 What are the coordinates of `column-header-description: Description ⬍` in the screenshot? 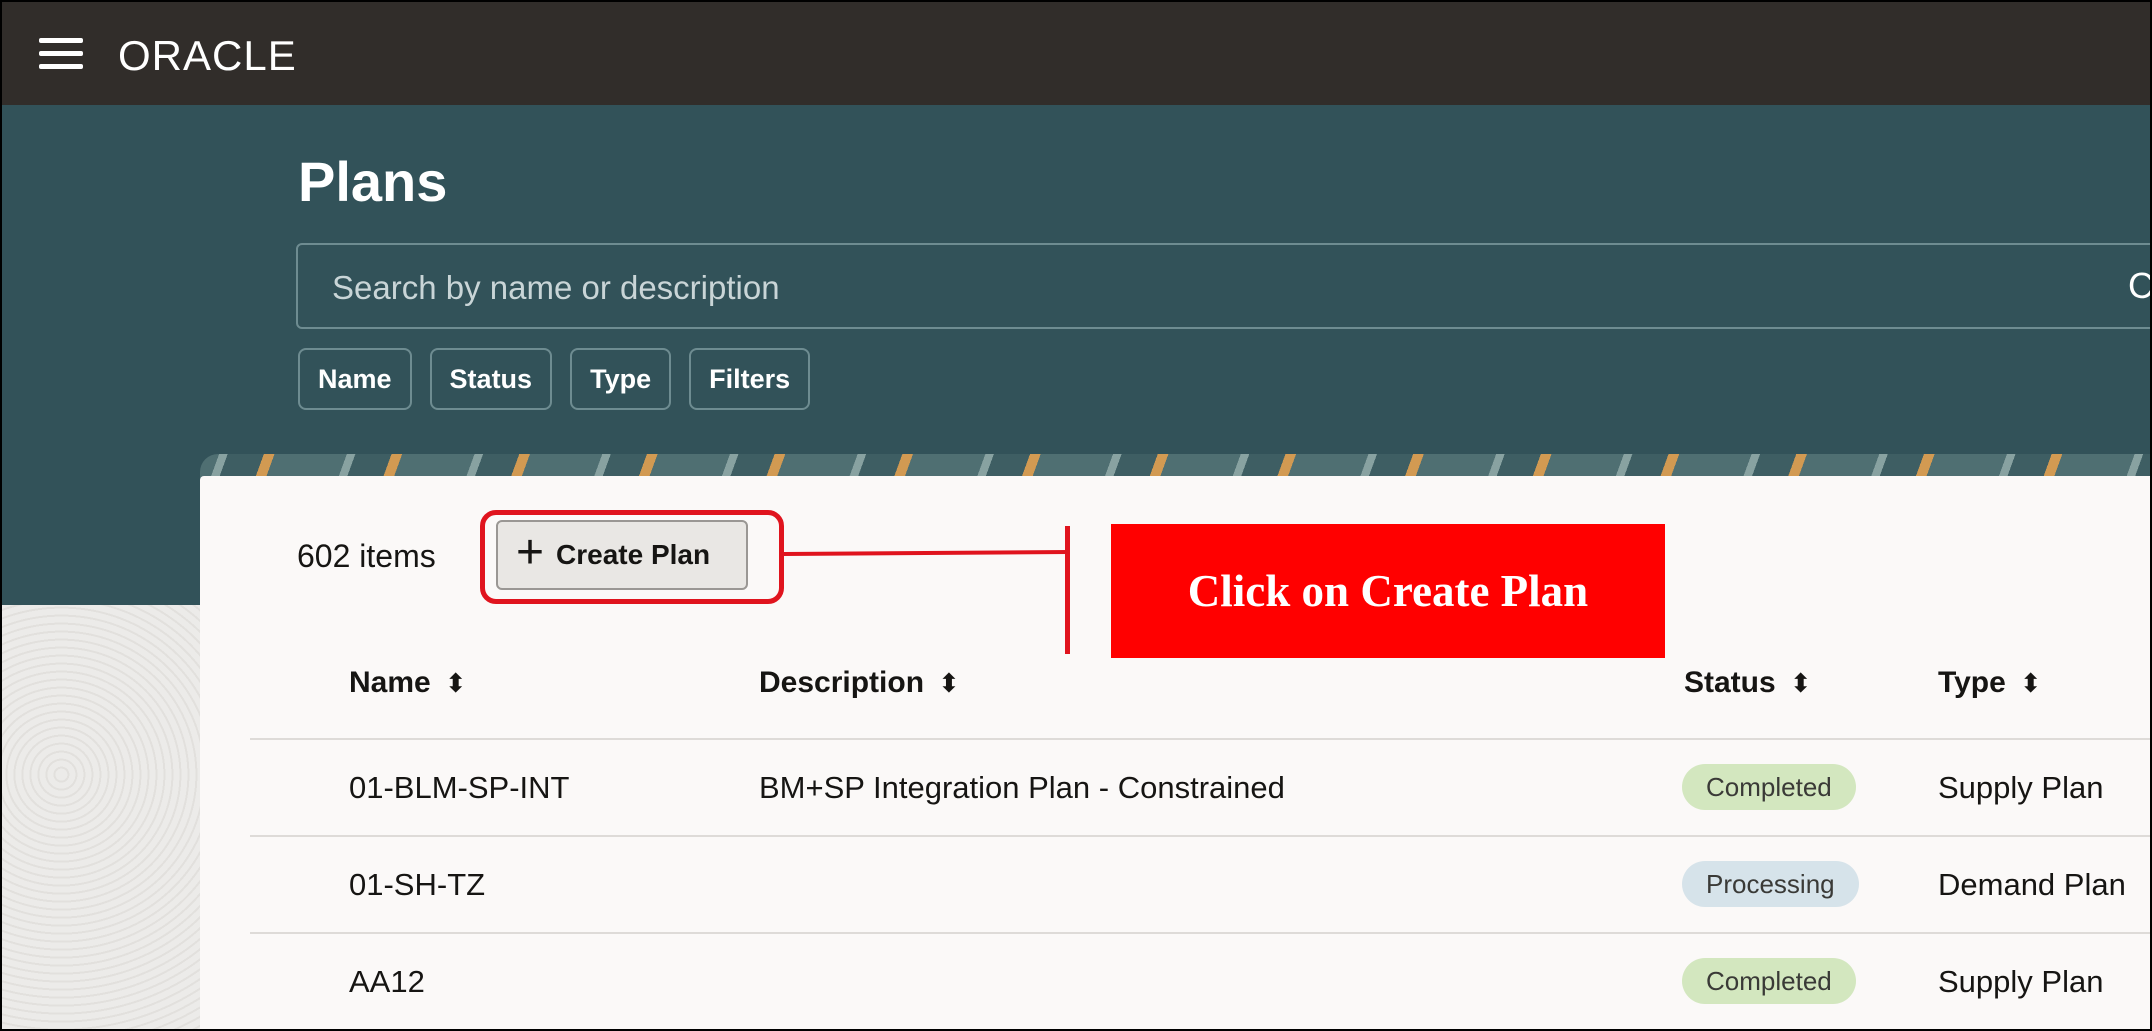 It's located at (859, 683).